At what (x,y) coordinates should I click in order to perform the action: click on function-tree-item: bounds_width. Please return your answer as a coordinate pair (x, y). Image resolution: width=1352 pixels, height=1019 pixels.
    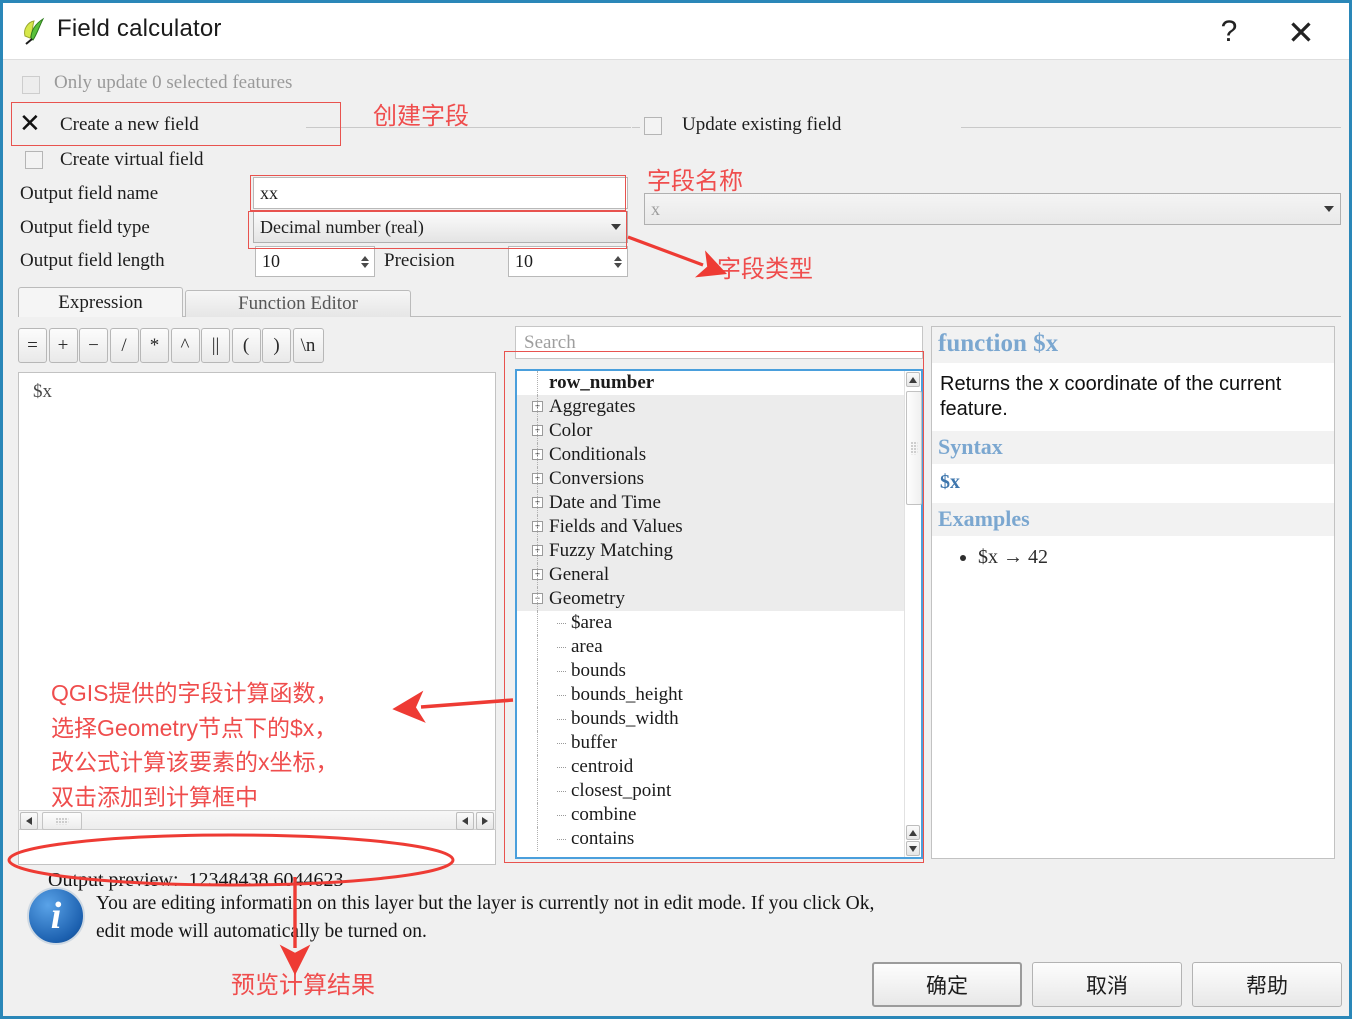
    Looking at the image, I should click on (710, 719).